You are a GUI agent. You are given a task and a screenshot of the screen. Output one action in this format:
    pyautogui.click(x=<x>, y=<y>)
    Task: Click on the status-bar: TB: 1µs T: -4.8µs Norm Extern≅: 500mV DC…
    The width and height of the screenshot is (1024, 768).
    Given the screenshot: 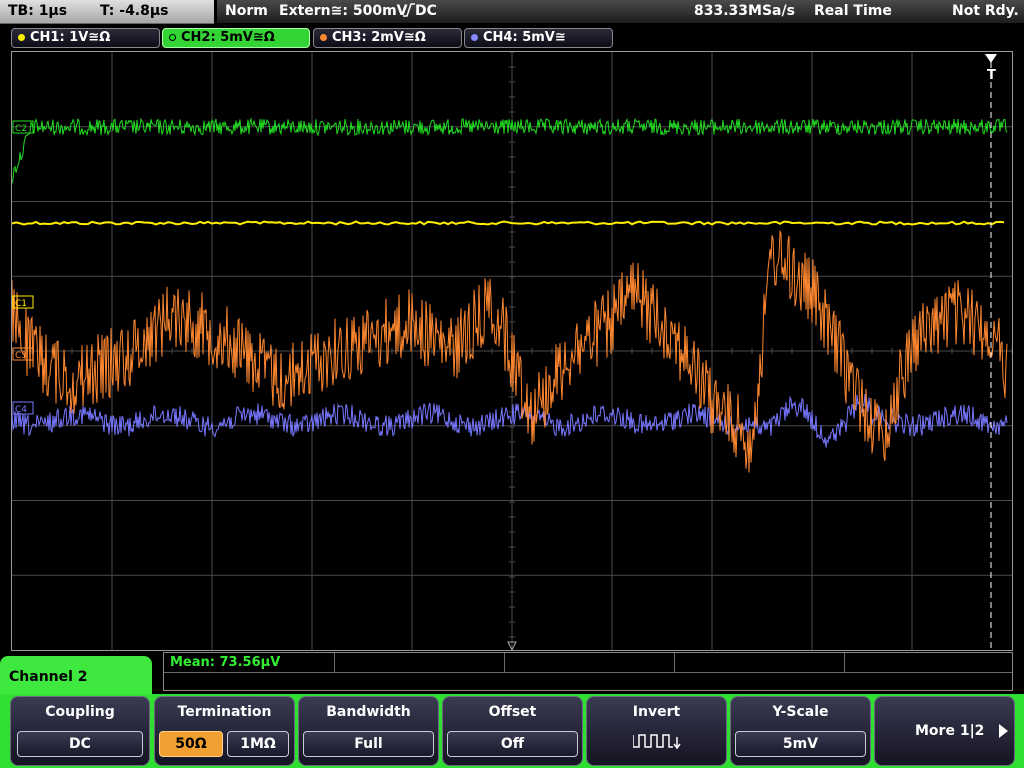 What is the action you would take?
    pyautogui.click(x=512, y=12)
    